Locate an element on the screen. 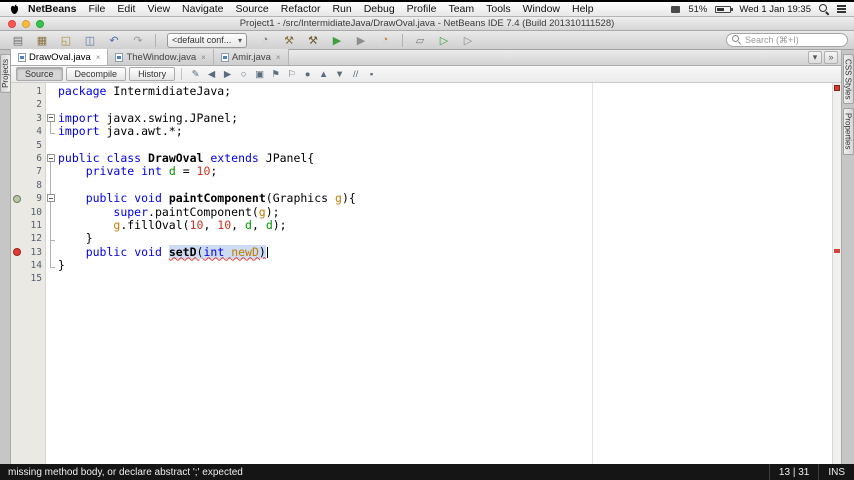  memory-gauge: ◔ is located at coordinates (265, 40).